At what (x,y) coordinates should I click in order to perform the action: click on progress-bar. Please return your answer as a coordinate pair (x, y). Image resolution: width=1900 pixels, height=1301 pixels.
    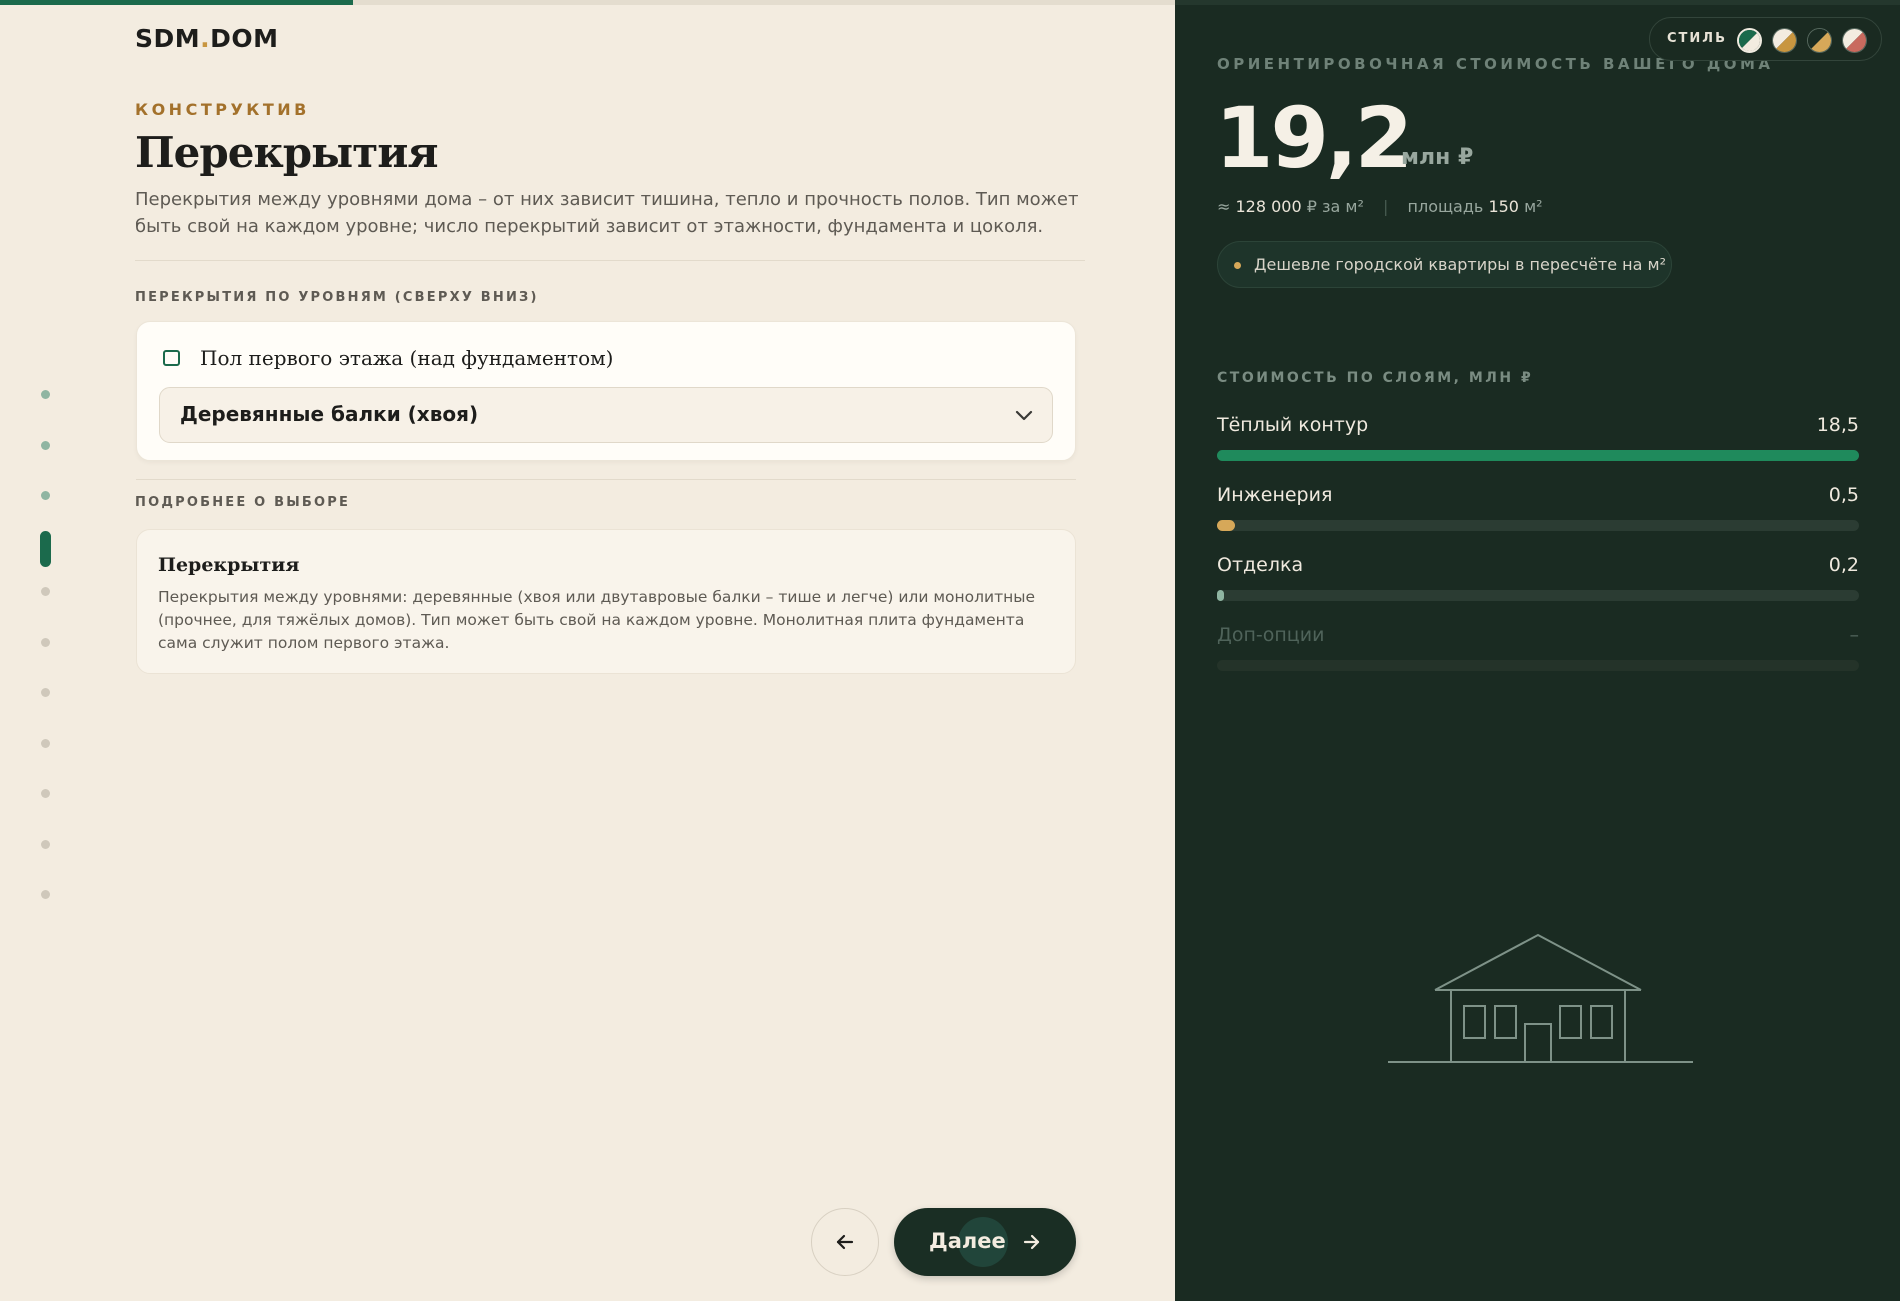
    Looking at the image, I should click on (587, 2).